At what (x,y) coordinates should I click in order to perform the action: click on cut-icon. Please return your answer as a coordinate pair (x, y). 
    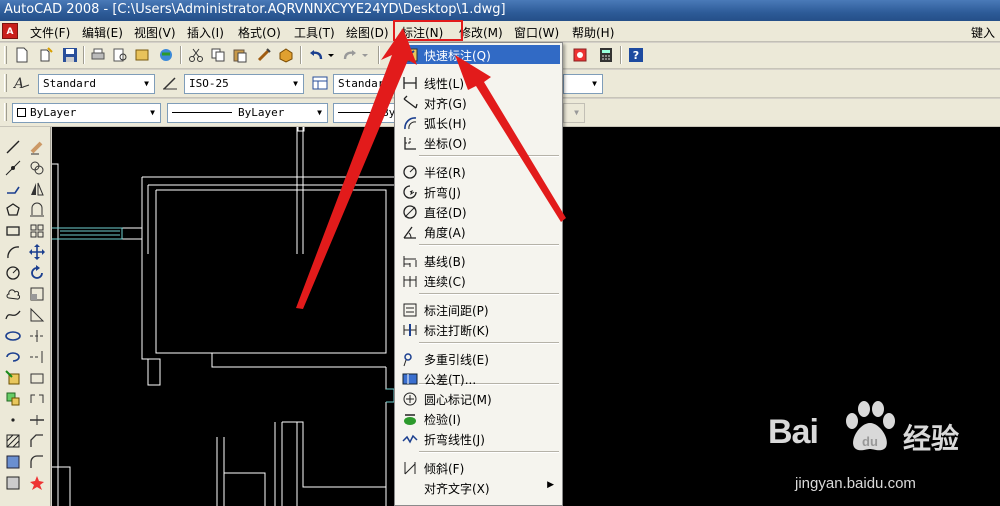
    Looking at the image, I should click on (196, 55).